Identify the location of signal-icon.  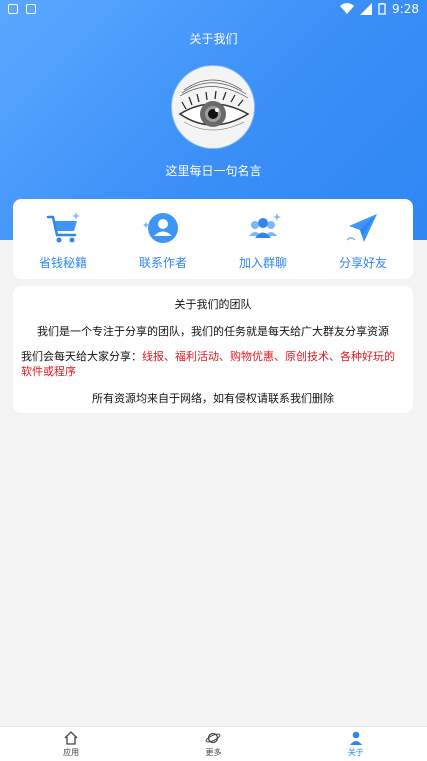
(366, 9).